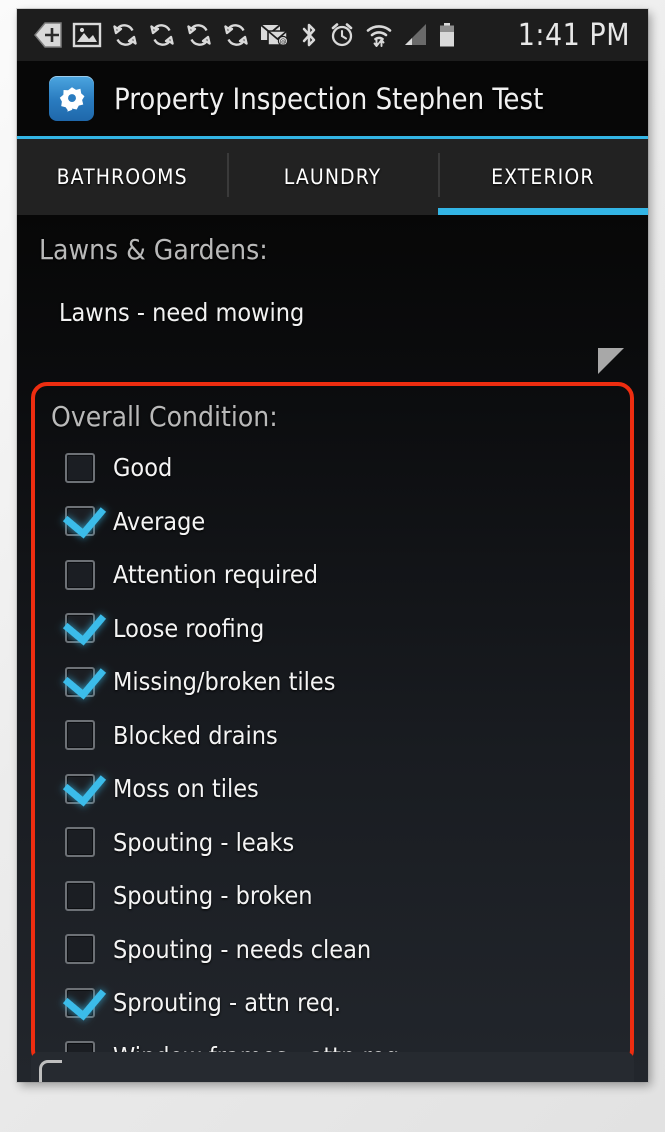 The width and height of the screenshot is (665, 1132). What do you see at coordinates (542, 211) in the screenshot?
I see `tab-indicator-active` at bounding box center [542, 211].